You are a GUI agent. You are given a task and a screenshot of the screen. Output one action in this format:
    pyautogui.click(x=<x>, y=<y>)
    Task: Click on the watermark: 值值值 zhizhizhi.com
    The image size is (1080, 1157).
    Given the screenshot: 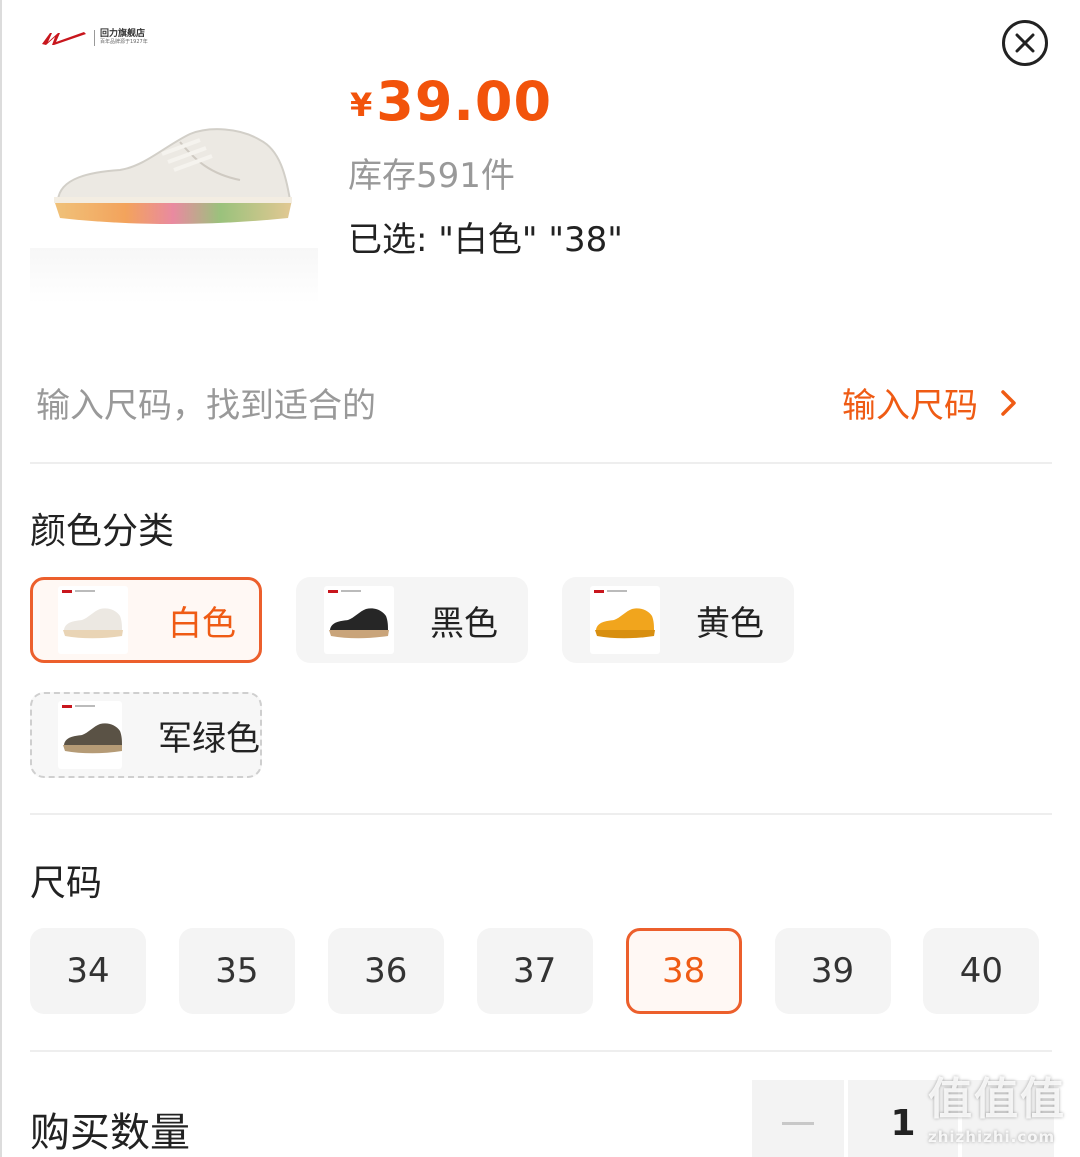 What is the action you would take?
    pyautogui.click(x=997, y=1110)
    